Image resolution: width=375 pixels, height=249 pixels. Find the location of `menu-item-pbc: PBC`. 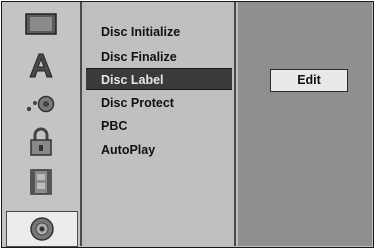

menu-item-pbc: PBC is located at coordinates (159, 126).